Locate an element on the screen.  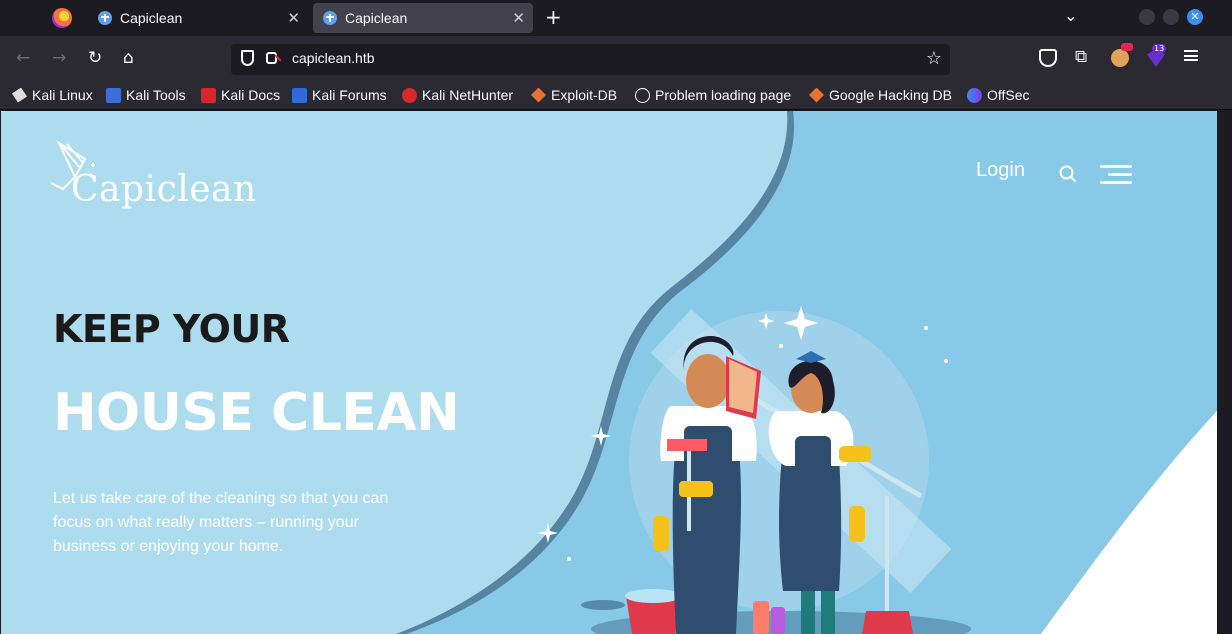
bookmark-exploit-db: Exploit-DB is located at coordinates (574, 95).